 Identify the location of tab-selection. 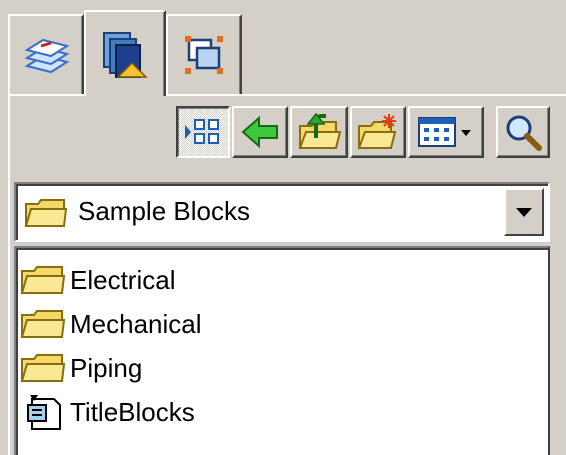
(204, 54).